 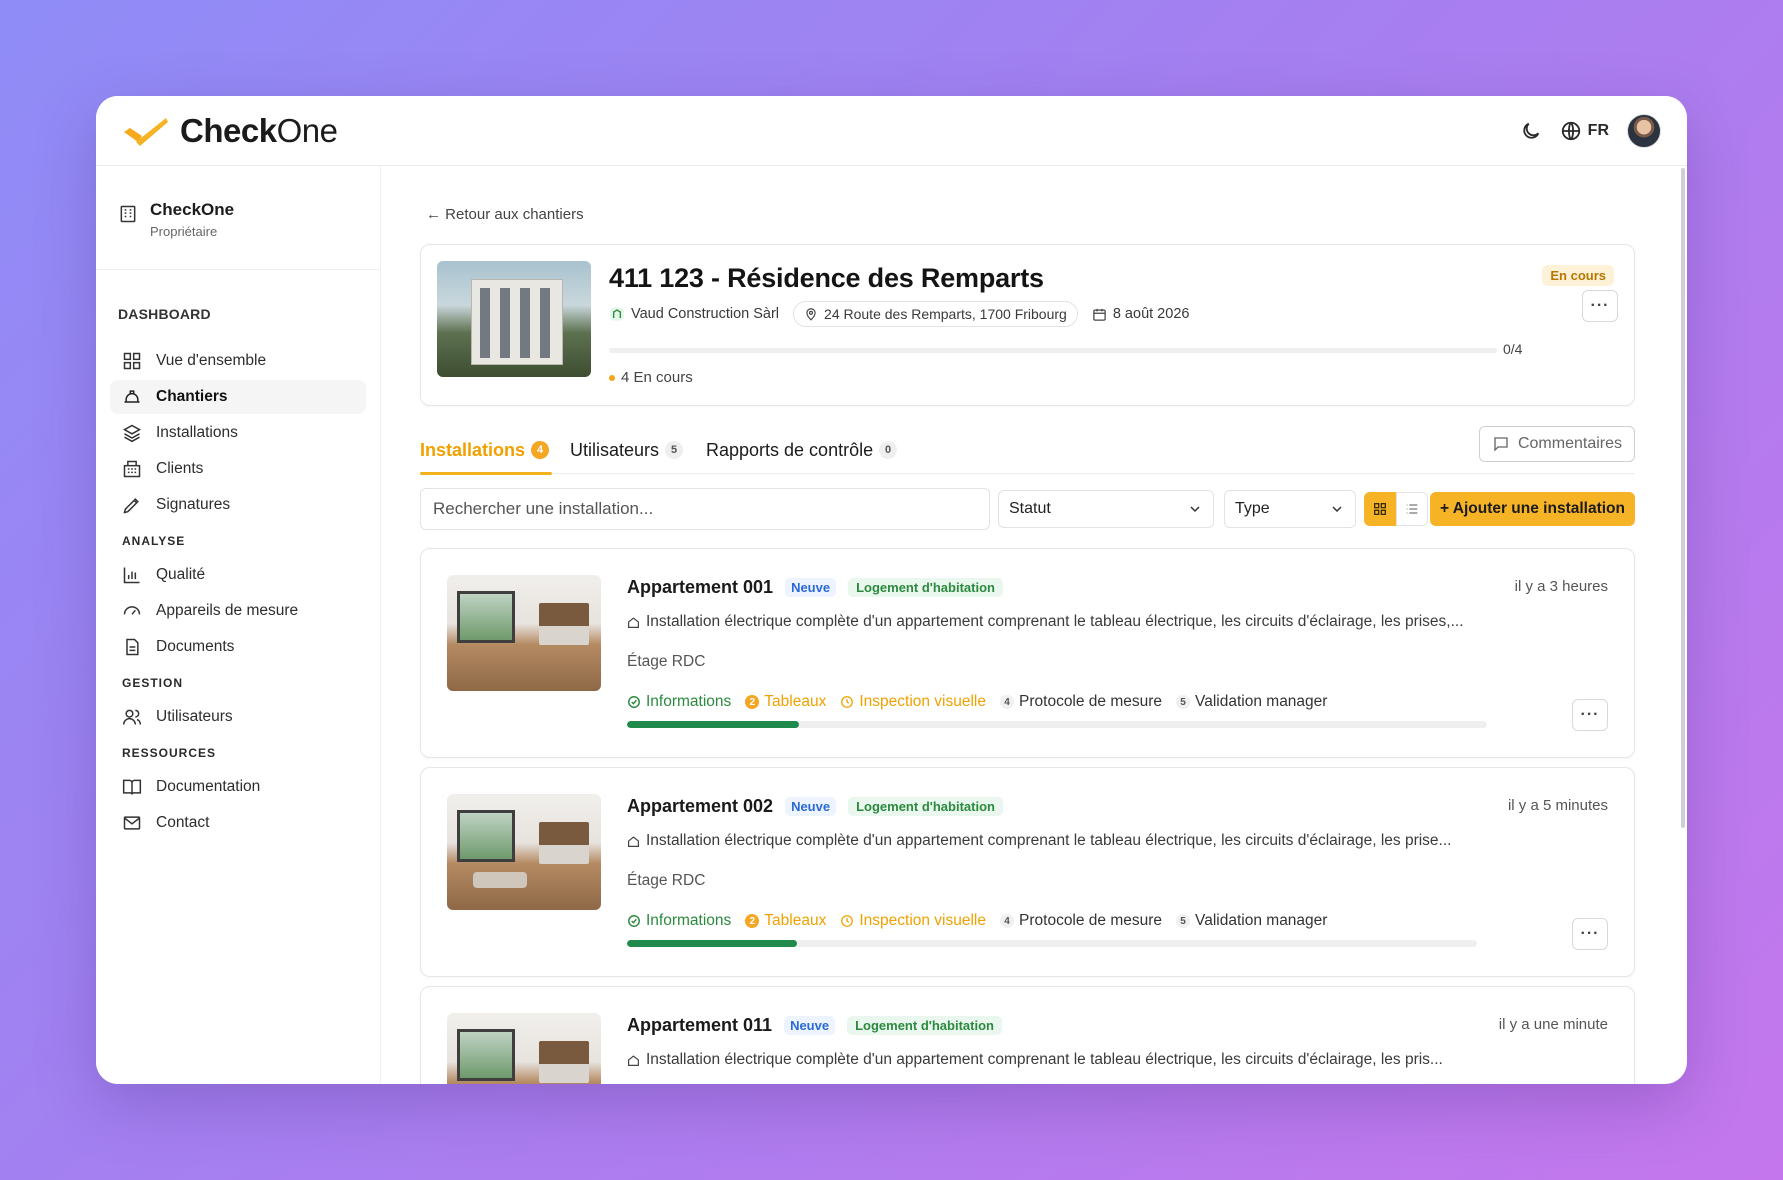 I want to click on sidebar-item-vue-ensemble: Vue d'ensemble, so click(x=238, y=361).